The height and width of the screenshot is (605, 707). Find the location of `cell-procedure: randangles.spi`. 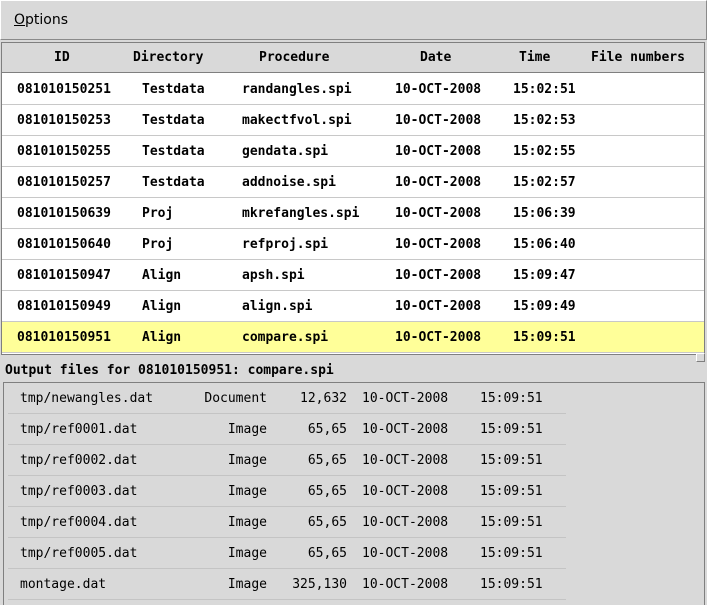

cell-procedure: randangles.spi is located at coordinates (297, 89).